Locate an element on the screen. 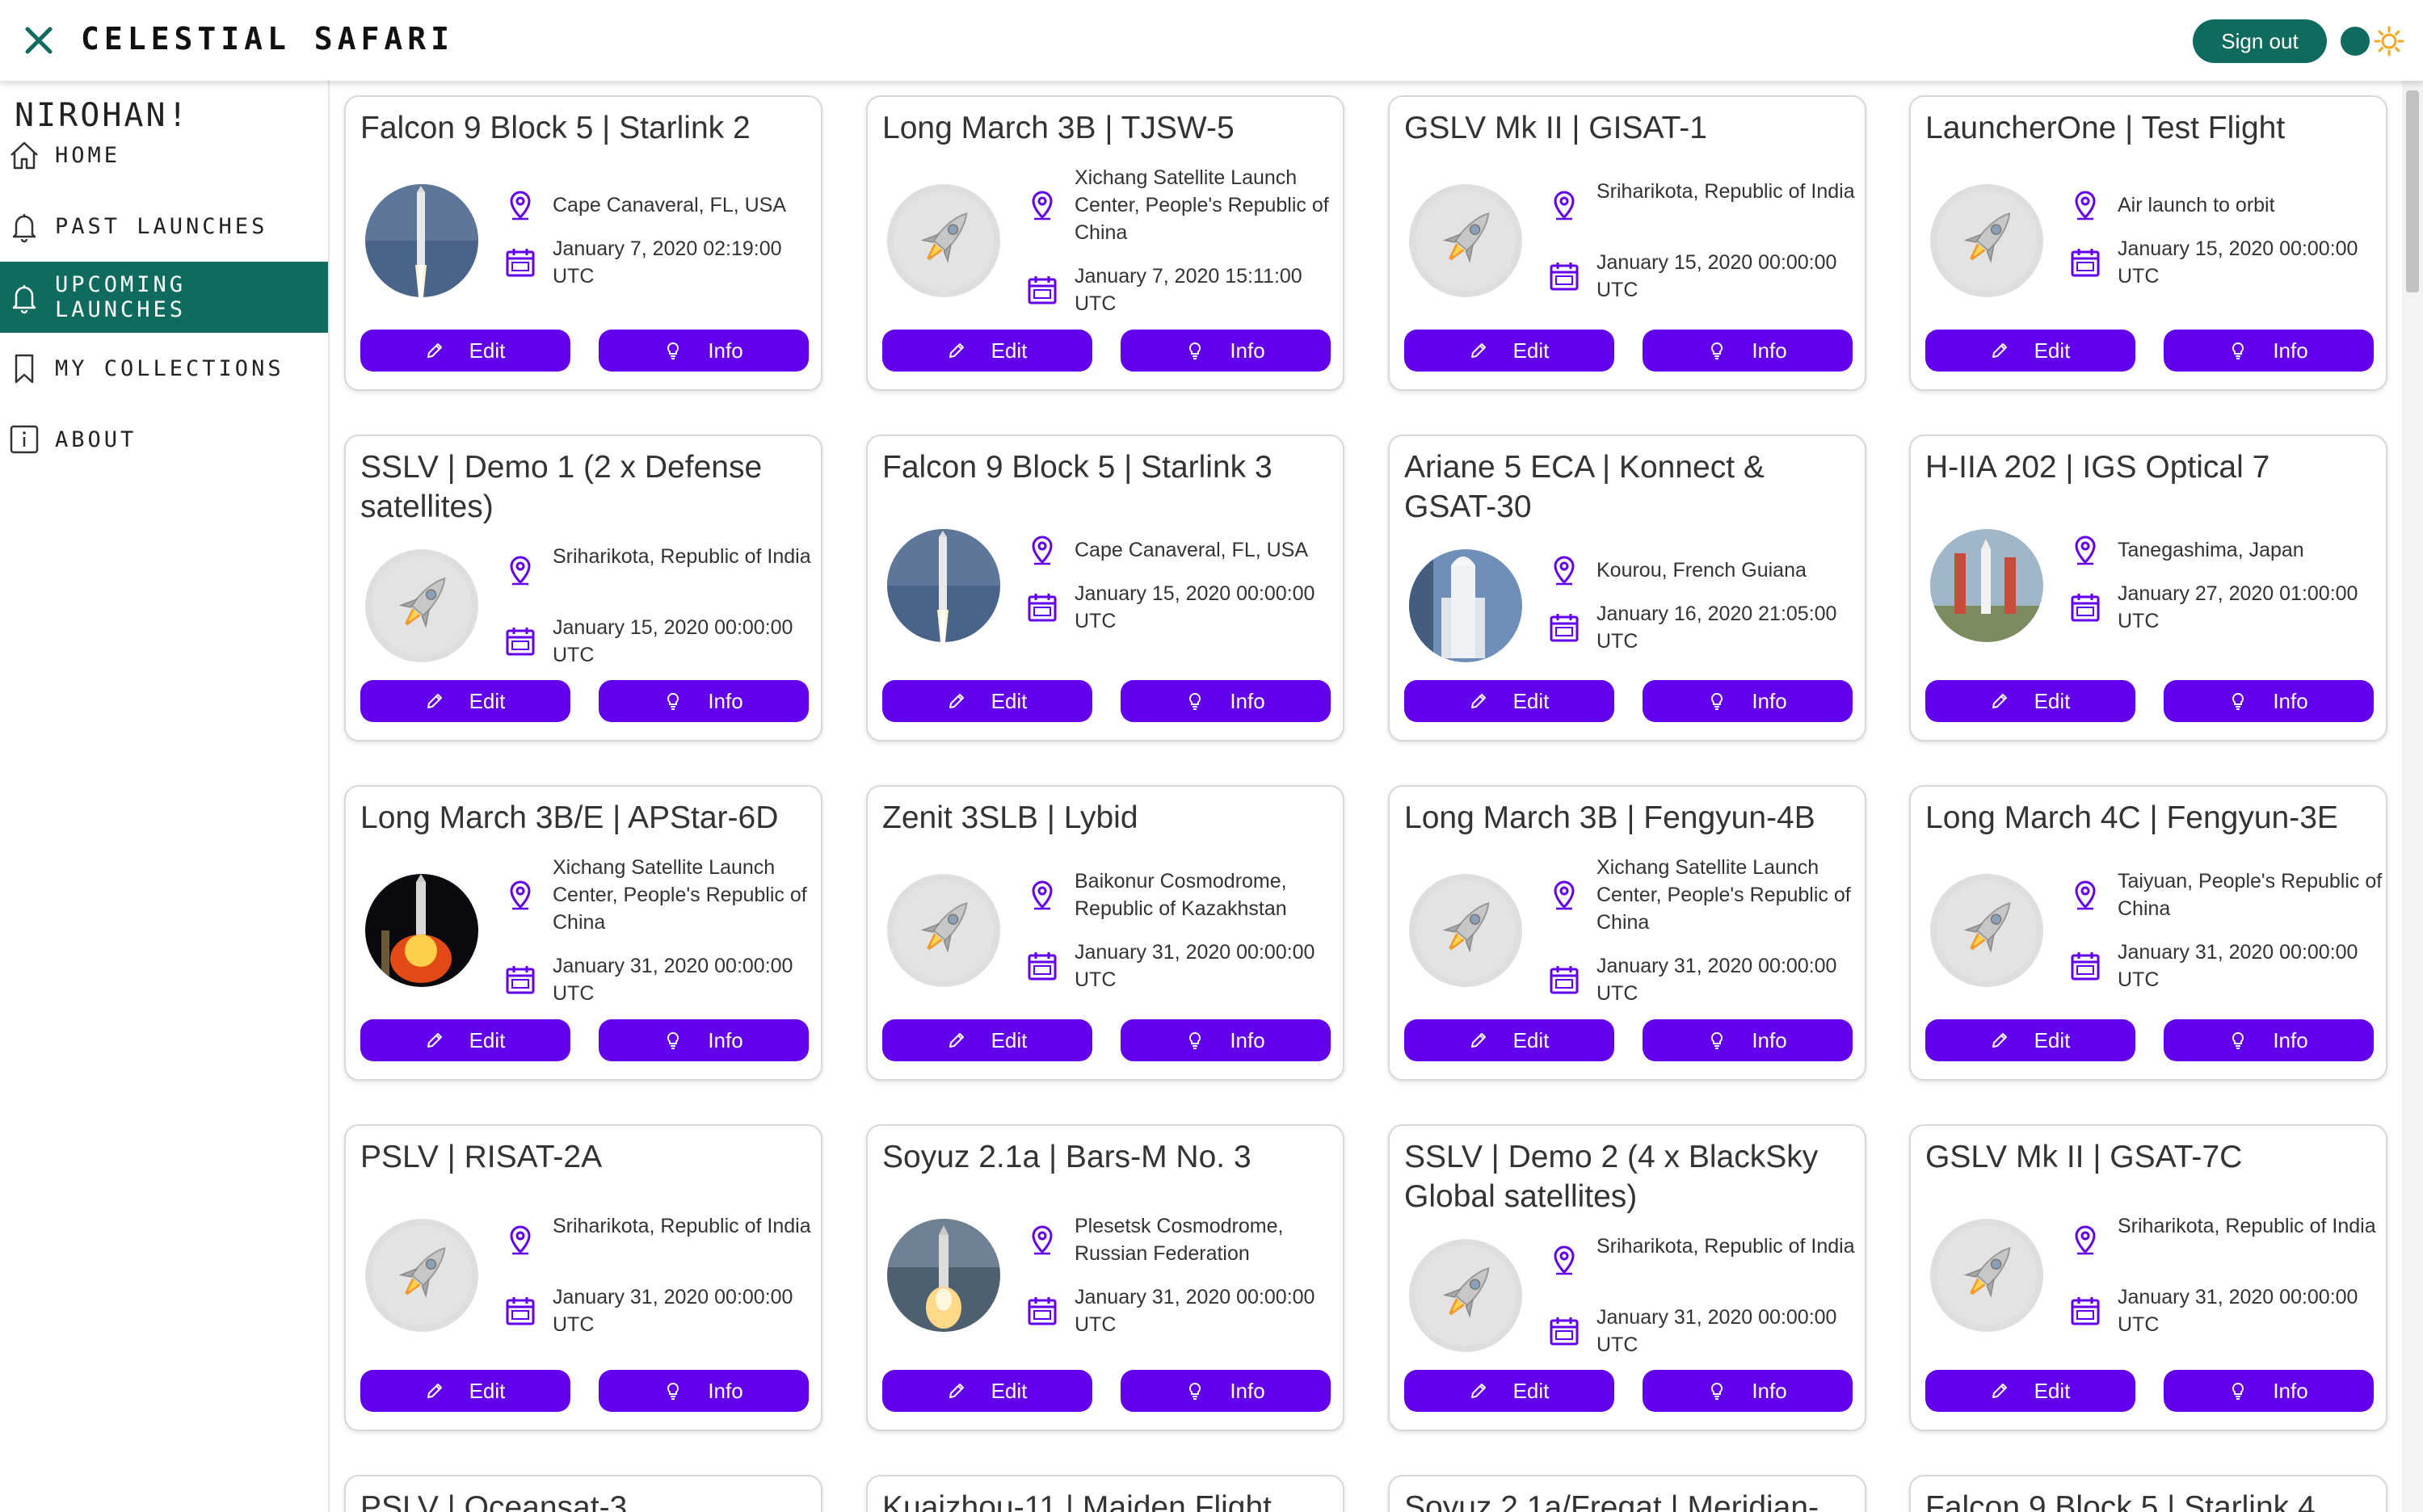  scrollbar-thumb is located at coordinates (2412, 191).